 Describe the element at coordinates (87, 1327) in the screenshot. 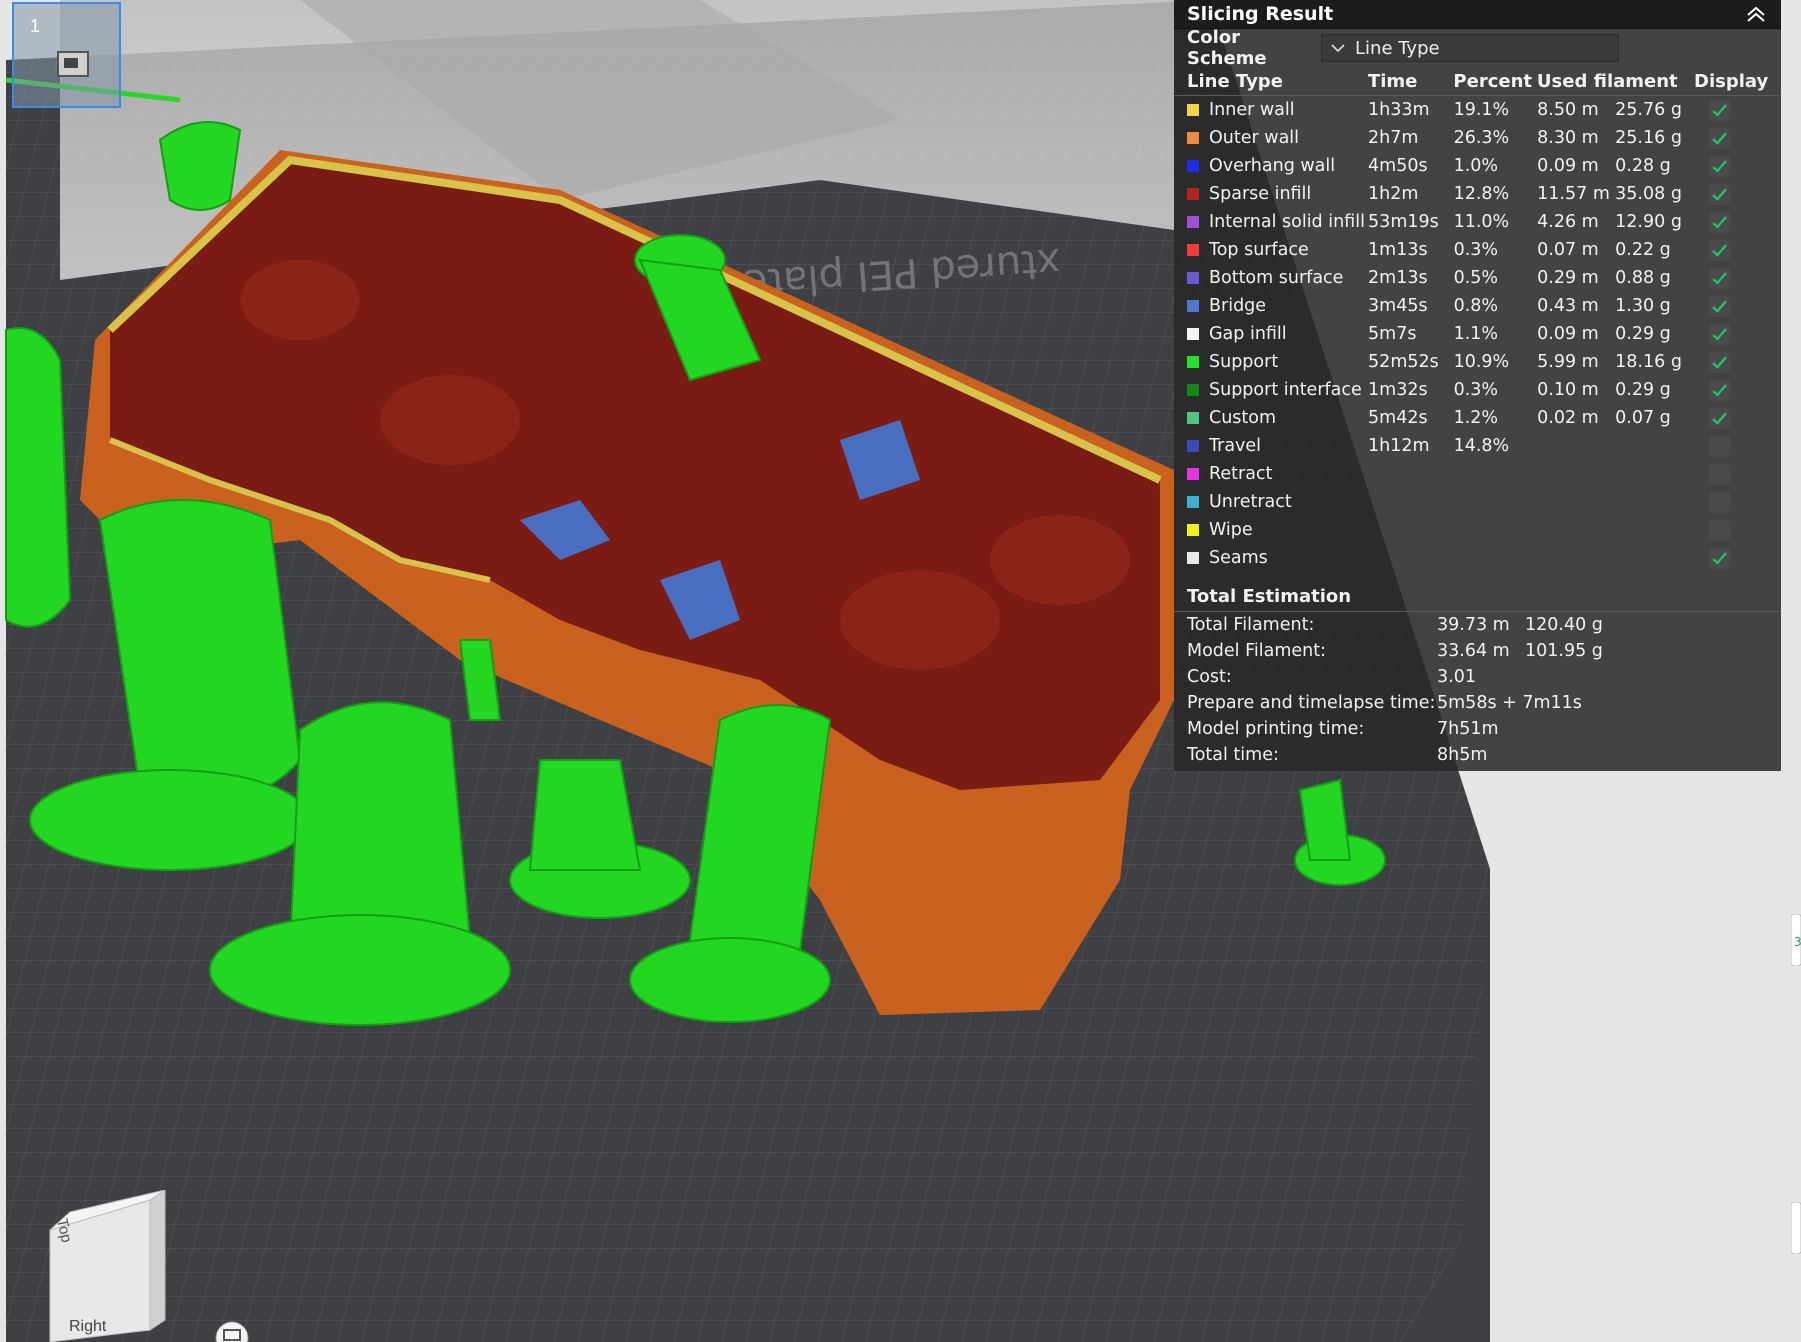

I see `view-cube-right-label: Right` at that location.